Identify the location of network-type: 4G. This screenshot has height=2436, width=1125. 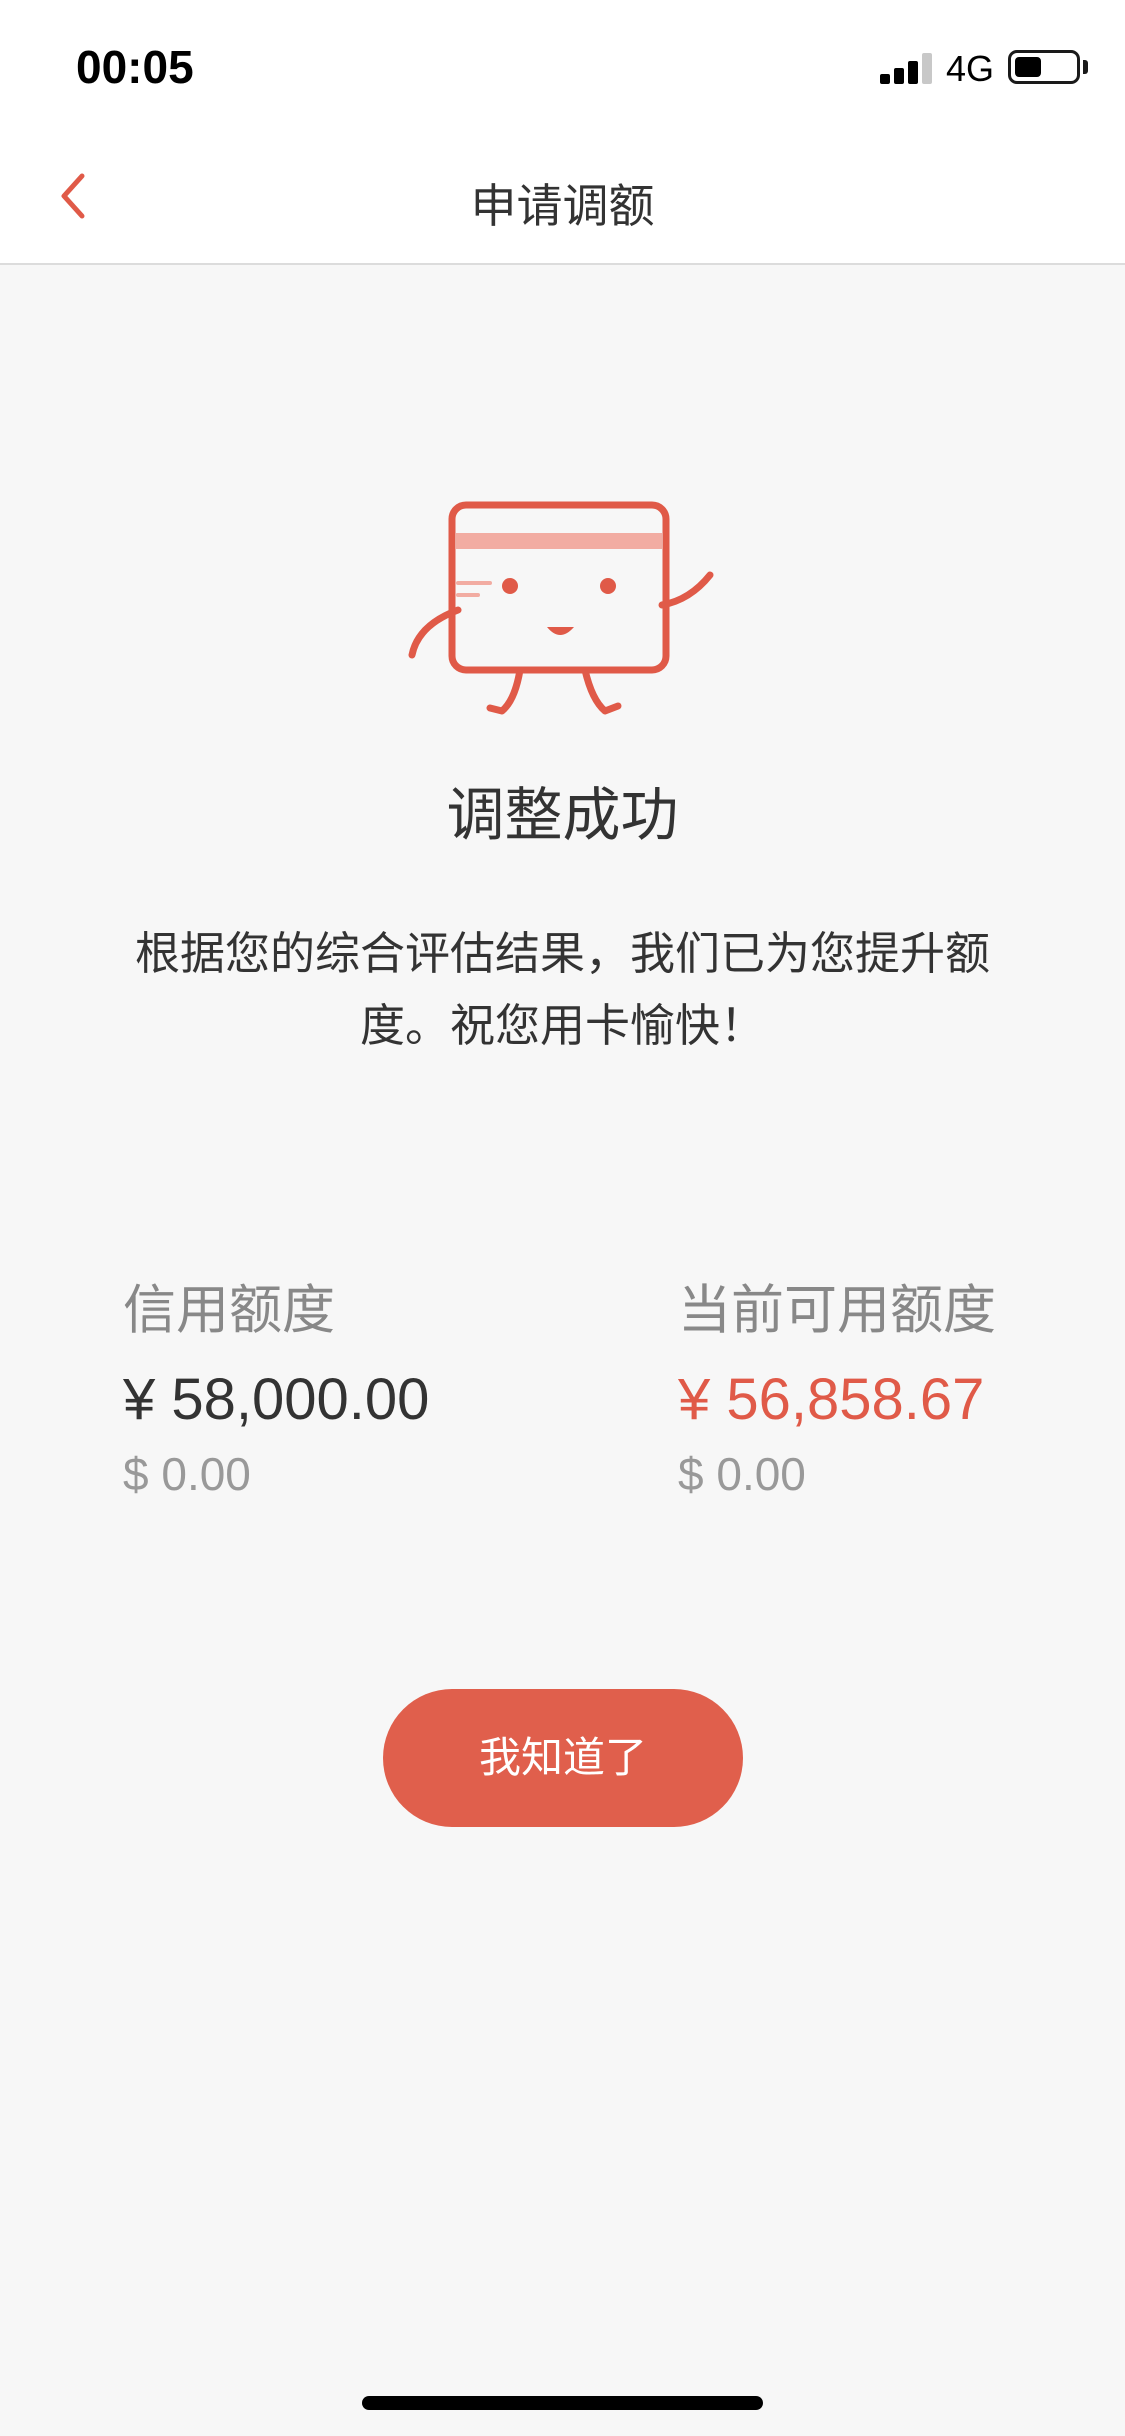
(970, 68).